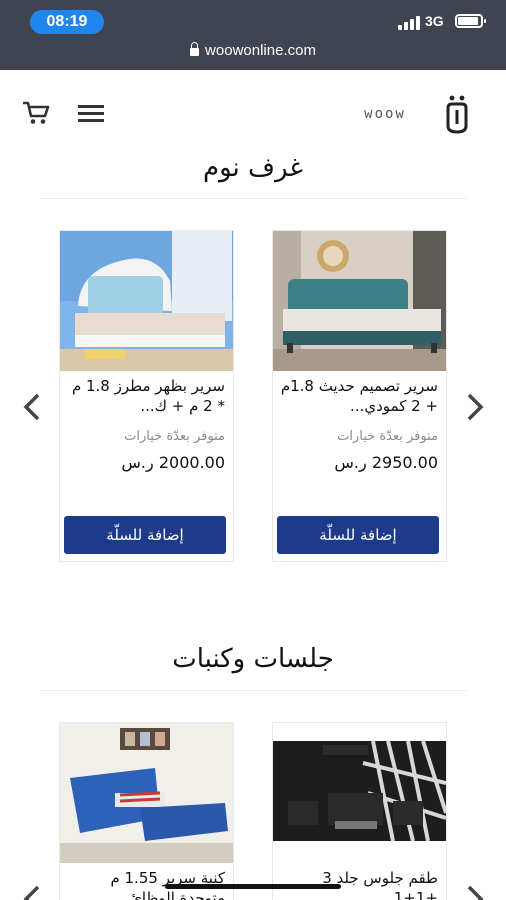 The image size is (506, 900). I want to click on section-title-sofas: جلسات وكنبات, so click(253, 659).